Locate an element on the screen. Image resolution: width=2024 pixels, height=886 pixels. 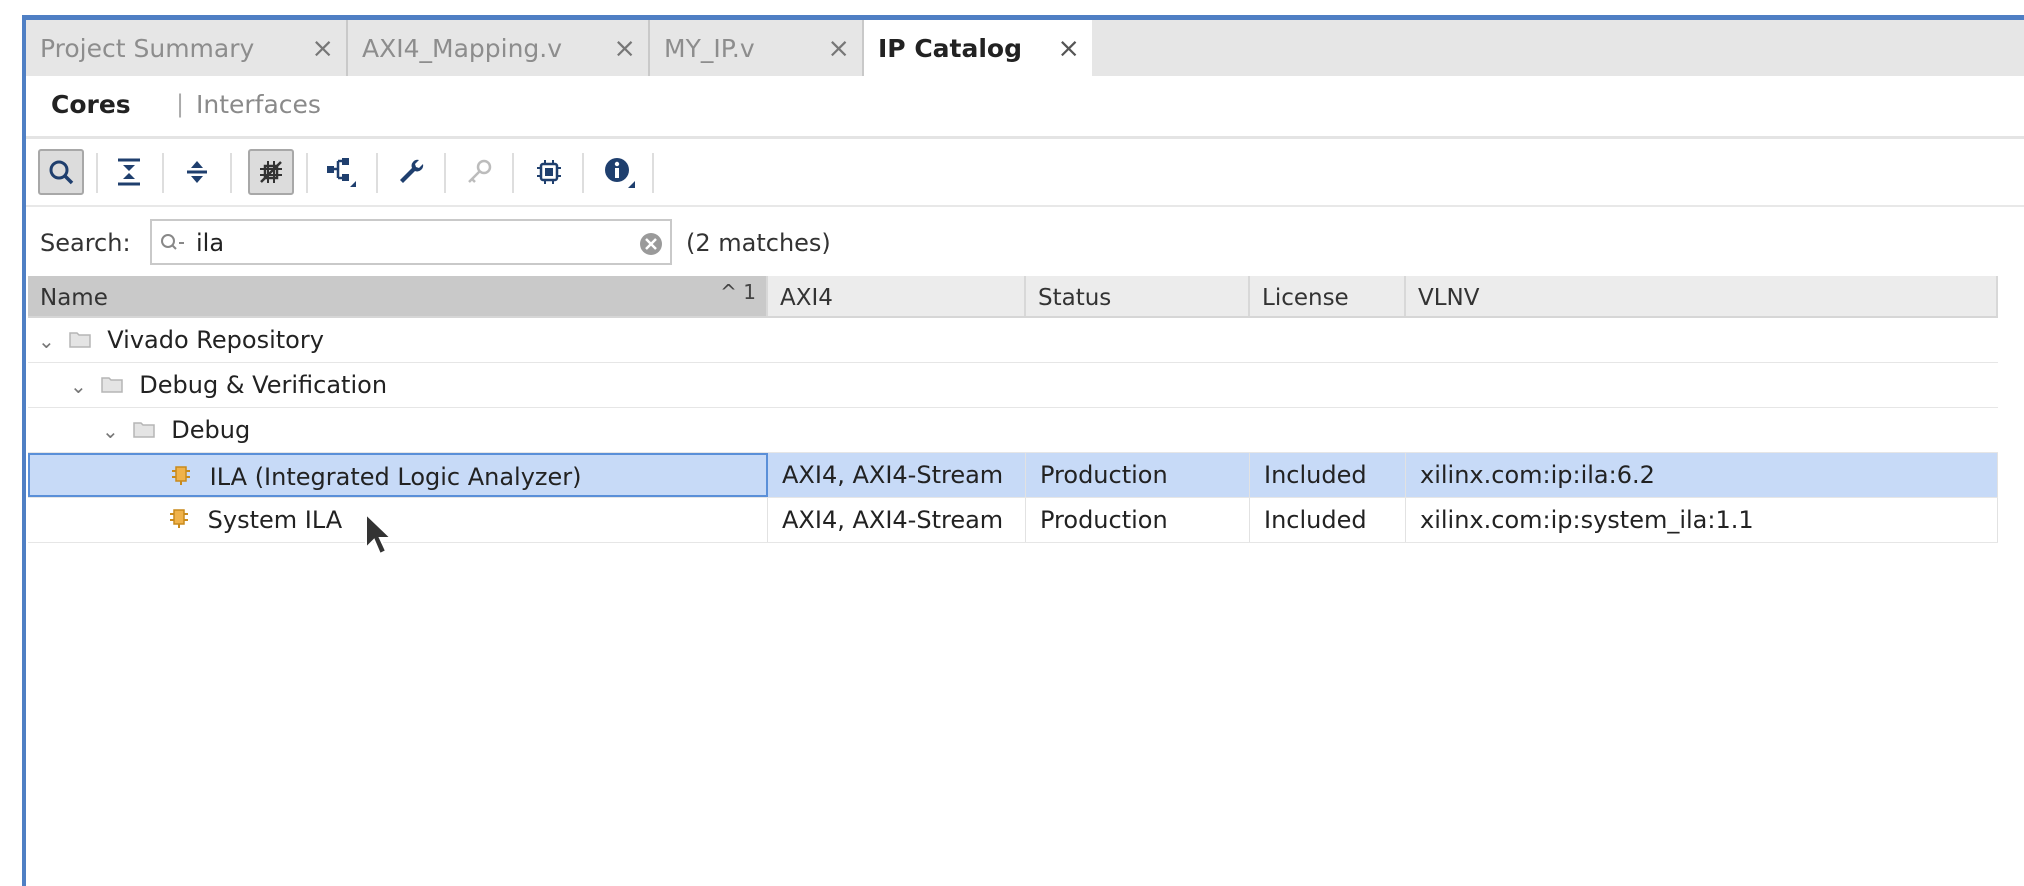
tab-project-summary: Project Summary × is located at coordinates (187, 48).